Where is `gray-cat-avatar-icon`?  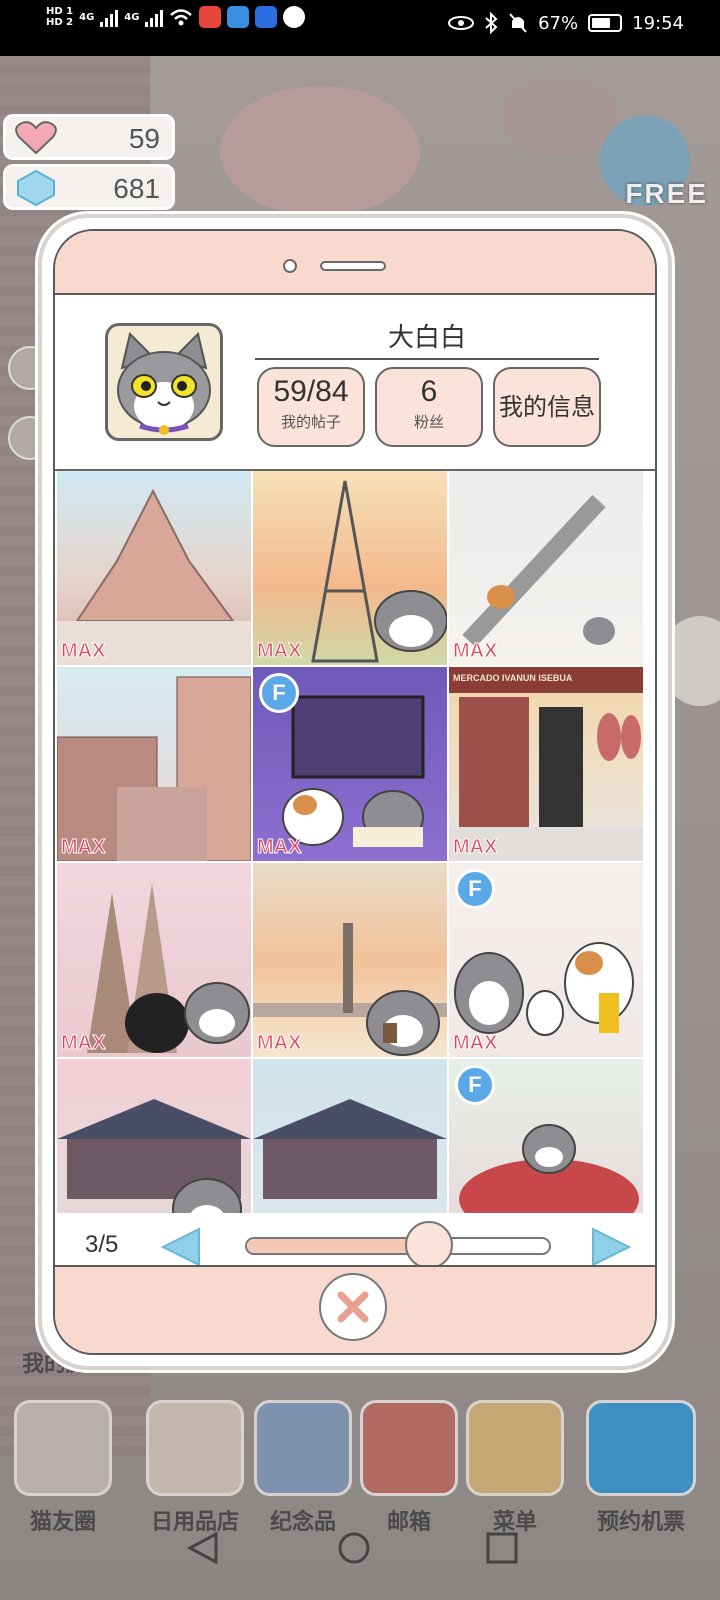 gray-cat-avatar-icon is located at coordinates (164, 383).